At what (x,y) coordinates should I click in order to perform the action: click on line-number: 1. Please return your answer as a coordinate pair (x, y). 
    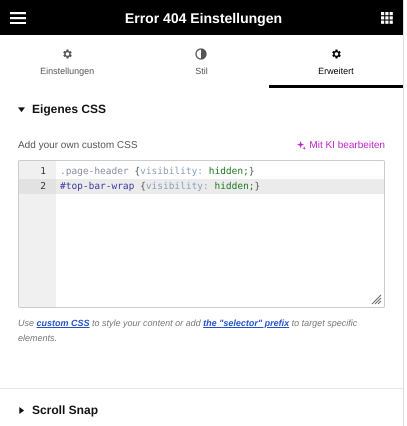
    Looking at the image, I should click on (43, 172).